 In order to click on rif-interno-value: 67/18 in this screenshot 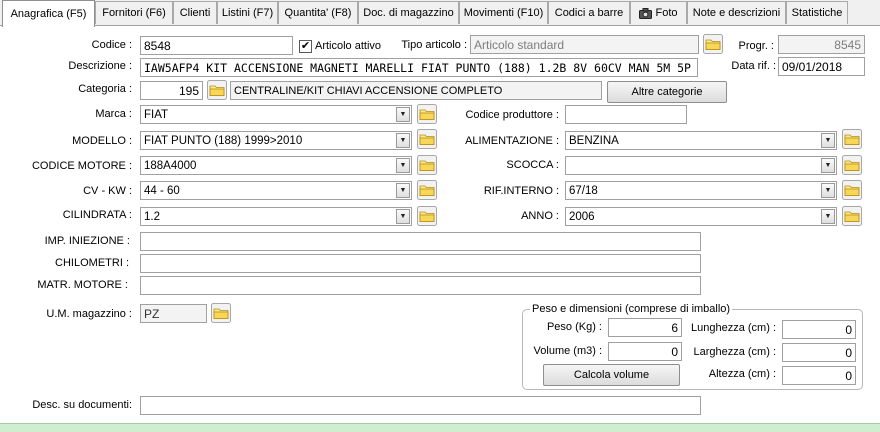, I will do `click(583, 191)`.